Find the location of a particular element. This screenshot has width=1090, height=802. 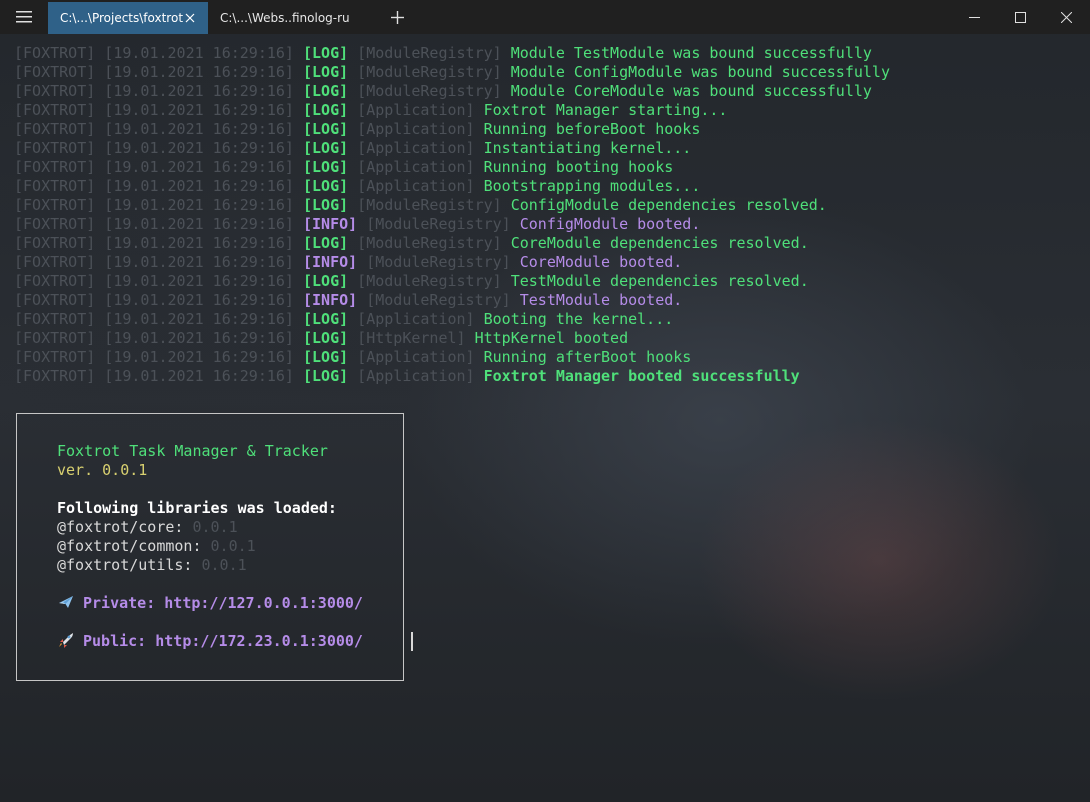

tab-label: C:\...\Projects\foxtrot is located at coordinates (122, 18).